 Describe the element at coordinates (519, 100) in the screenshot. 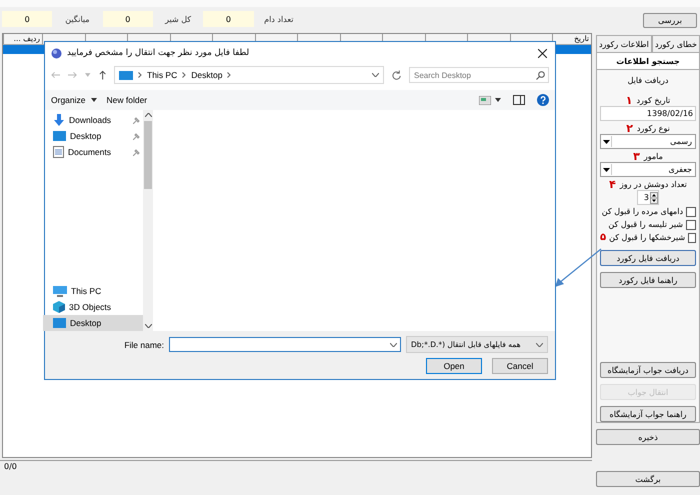

I see `preview-pane-icon` at that location.